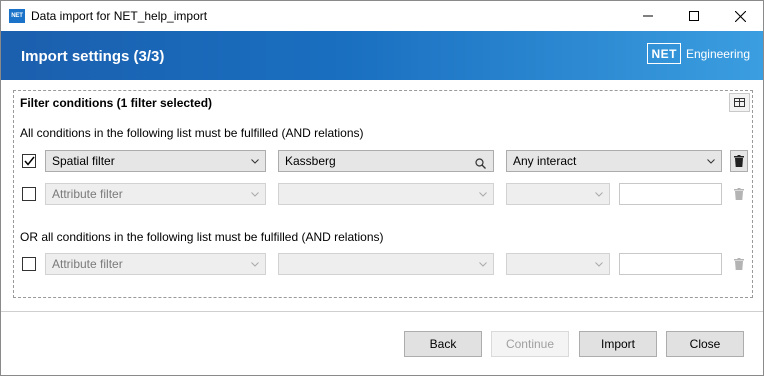 The height and width of the screenshot is (376, 764). What do you see at coordinates (705, 344) in the screenshot?
I see `close-button: Close` at bounding box center [705, 344].